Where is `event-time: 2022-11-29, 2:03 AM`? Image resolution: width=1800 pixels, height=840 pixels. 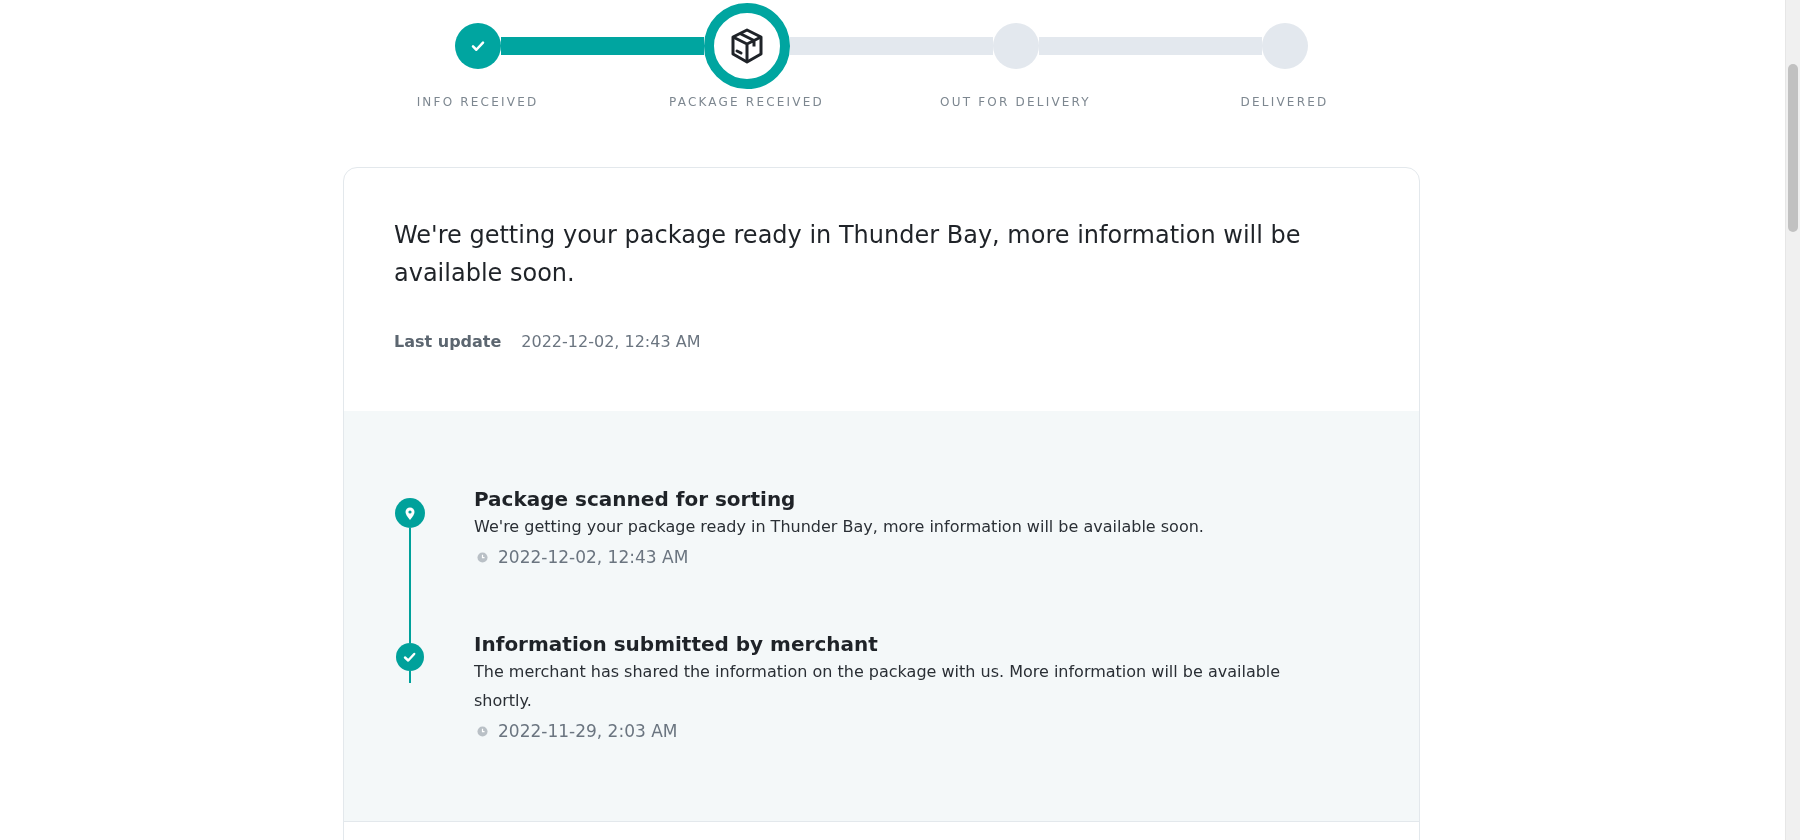
event-time: 2022-11-29, 2:03 AM is located at coordinates (588, 731).